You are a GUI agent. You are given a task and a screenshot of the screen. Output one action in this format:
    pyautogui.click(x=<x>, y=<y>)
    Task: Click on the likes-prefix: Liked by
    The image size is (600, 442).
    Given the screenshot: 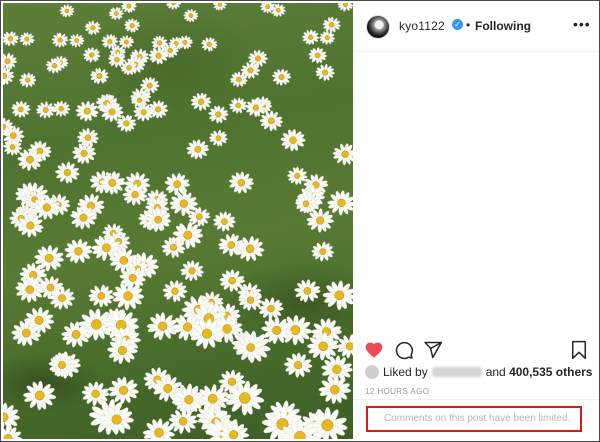 What is the action you would take?
    pyautogui.click(x=405, y=372)
    